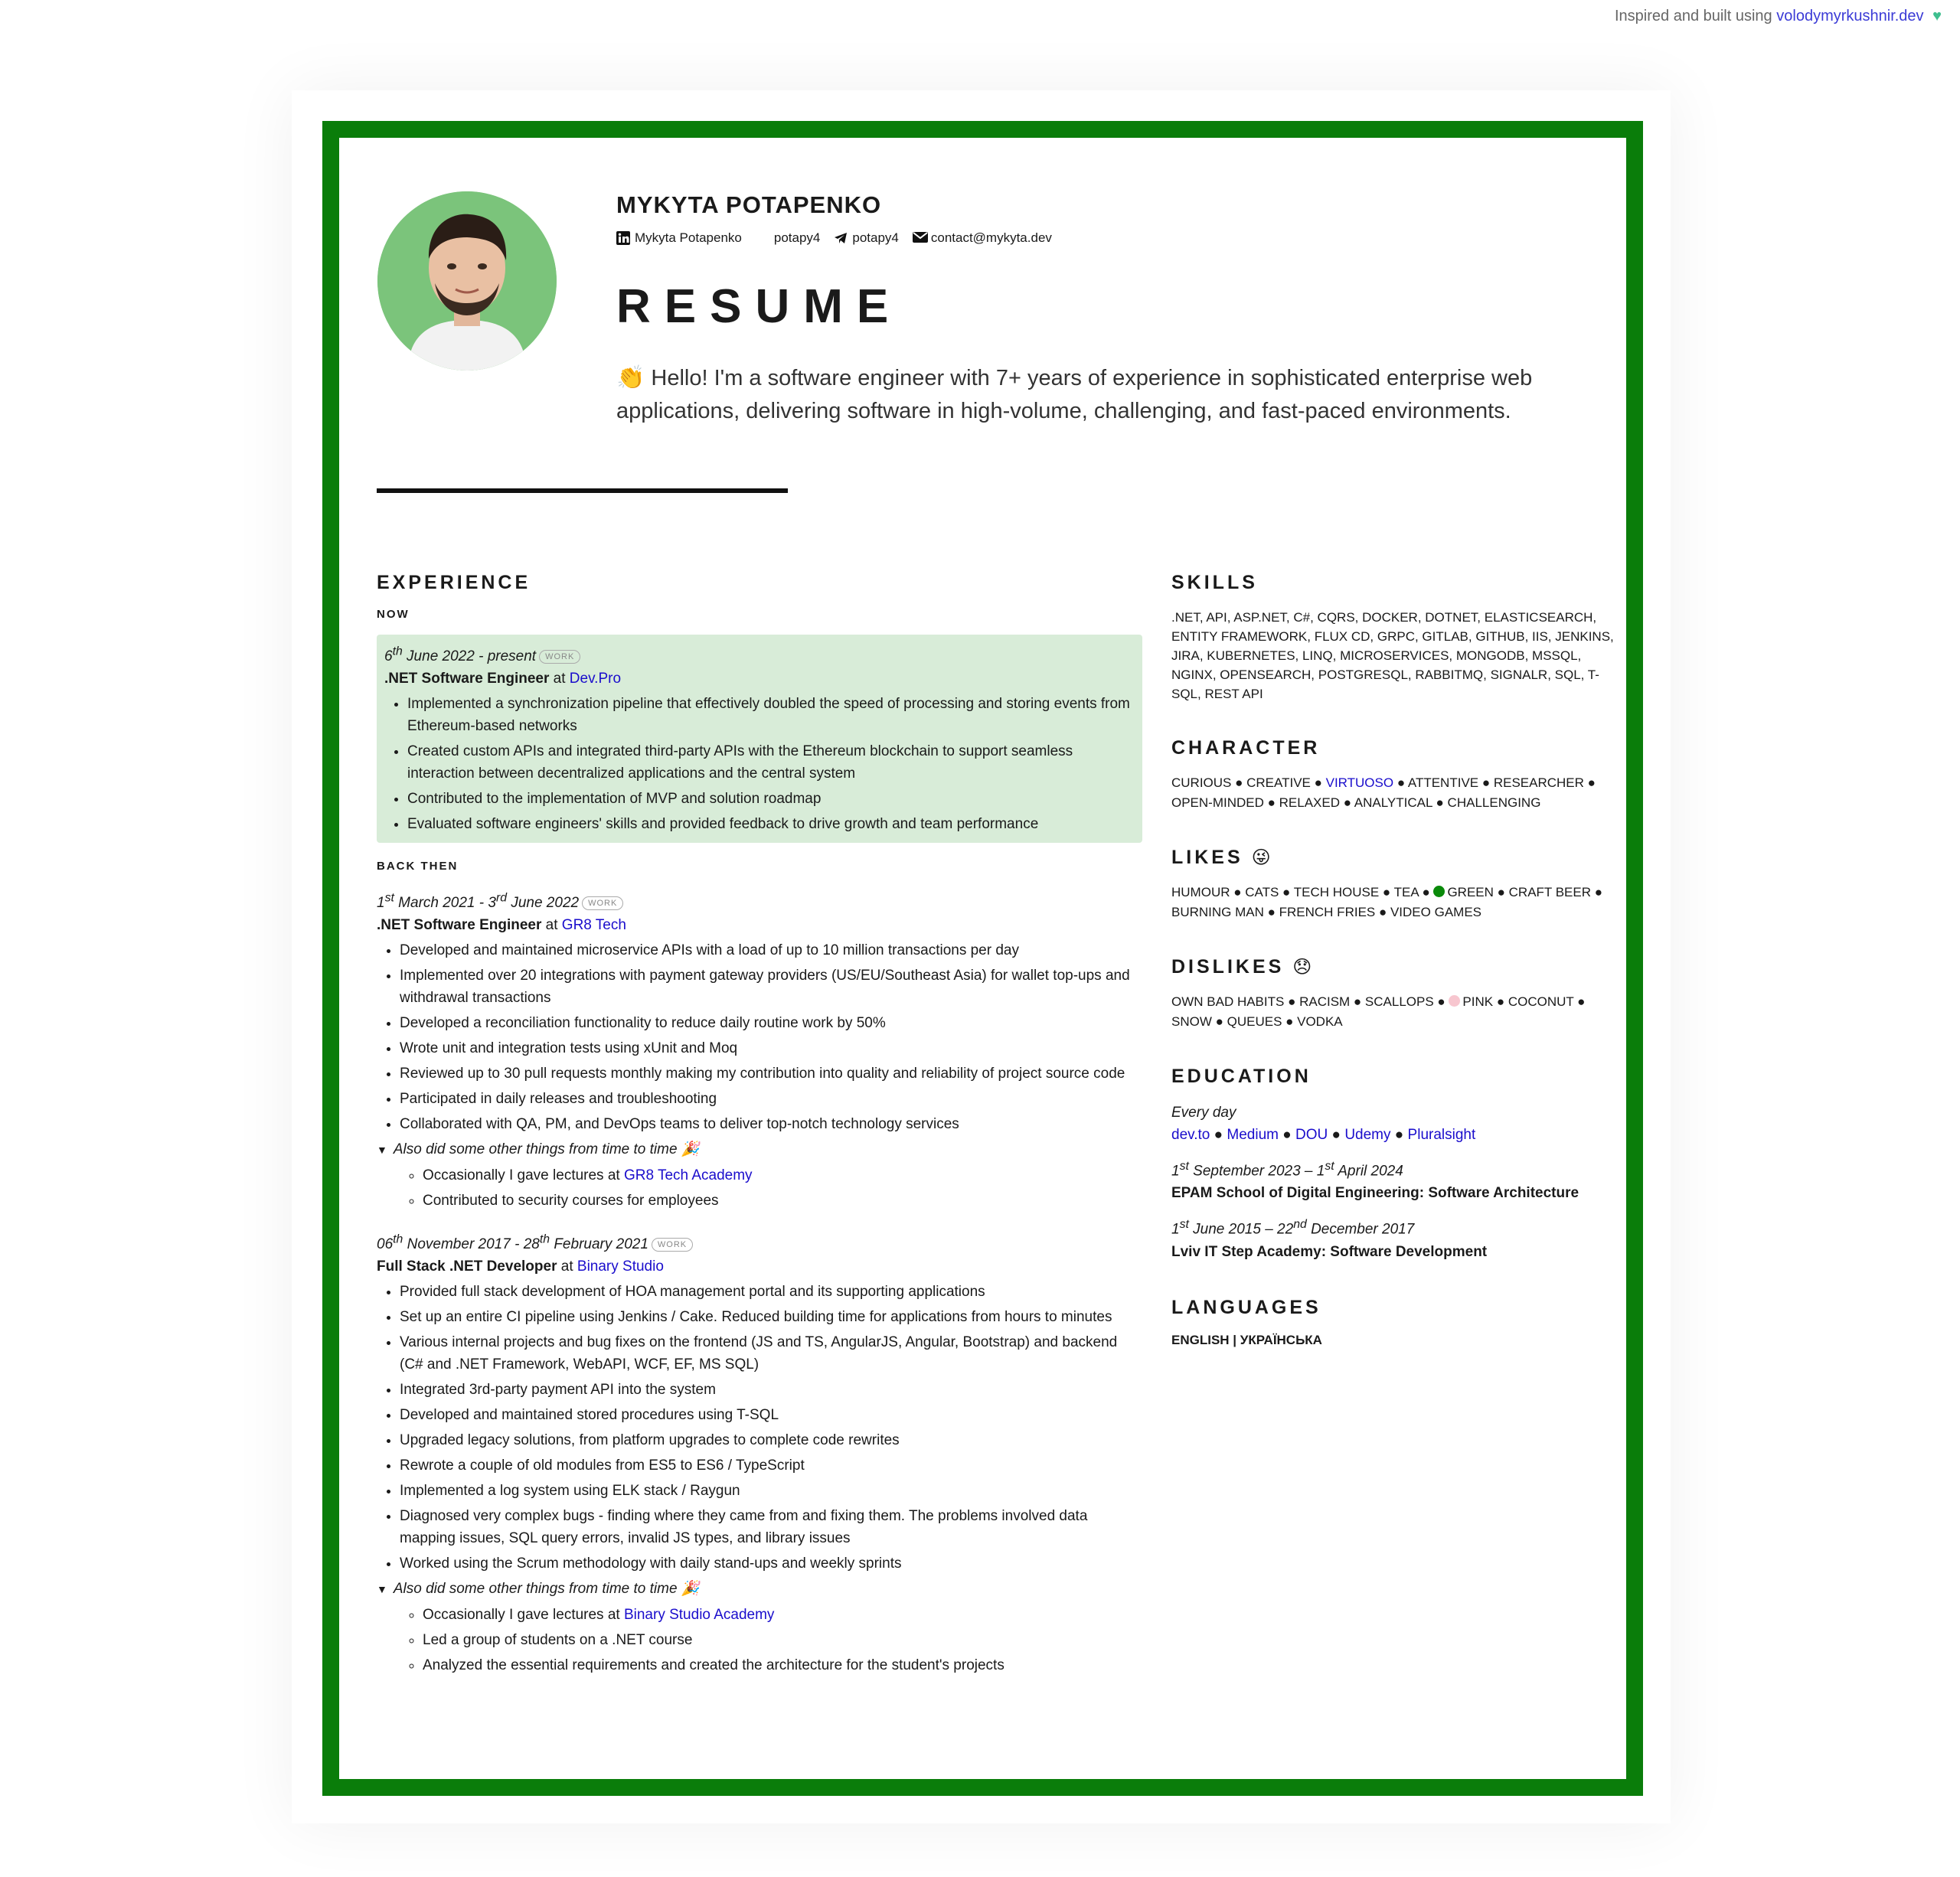 This screenshot has height=1877, width=1960. I want to click on linkedin-icon, so click(623, 238).